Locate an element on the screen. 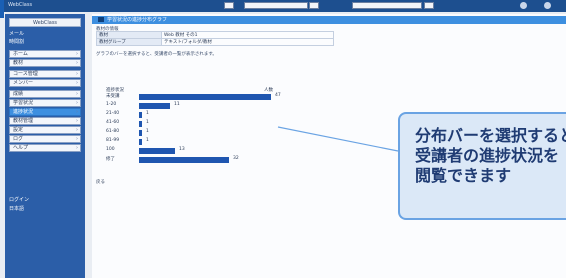 This screenshot has width=566, height=278. callout-line-0: 分布バーを選択すると is located at coordinates (490, 135).